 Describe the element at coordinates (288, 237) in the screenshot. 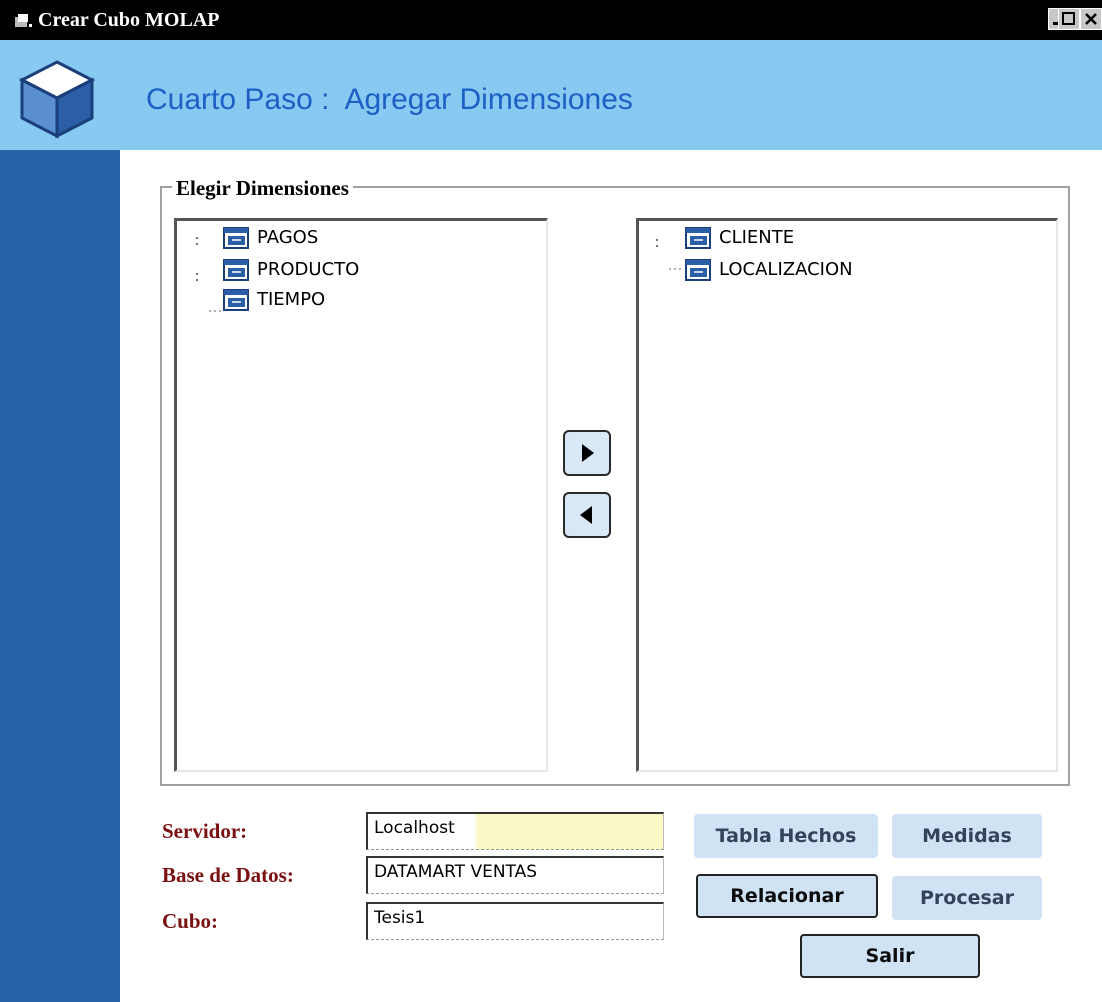

I see `tree-item-label: PAGOS` at that location.